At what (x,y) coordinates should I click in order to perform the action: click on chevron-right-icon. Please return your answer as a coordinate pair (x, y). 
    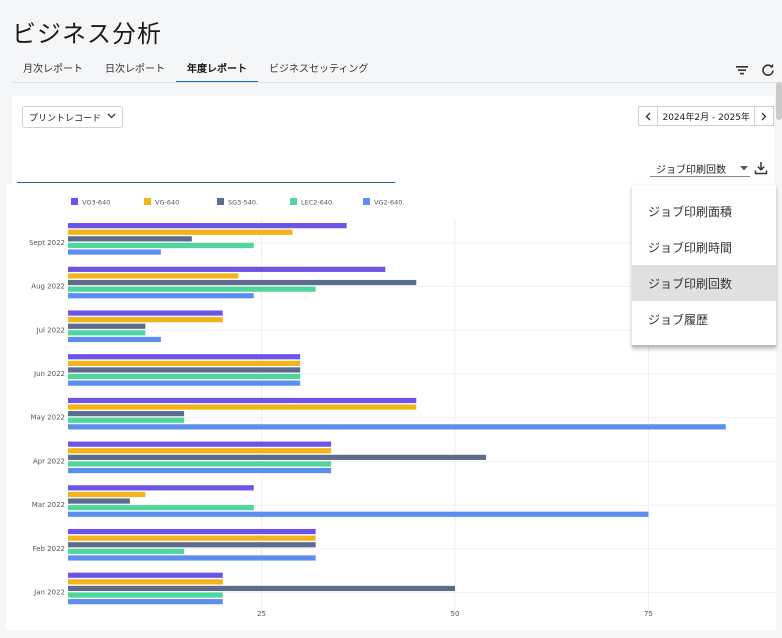
    Looking at the image, I should click on (764, 116).